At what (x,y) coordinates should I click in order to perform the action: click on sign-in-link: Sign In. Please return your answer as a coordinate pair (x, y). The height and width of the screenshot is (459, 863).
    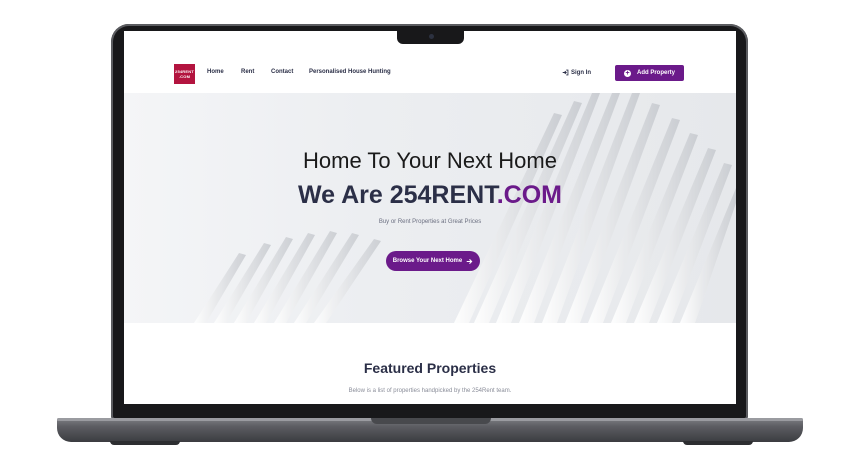
    Looking at the image, I should click on (576, 72).